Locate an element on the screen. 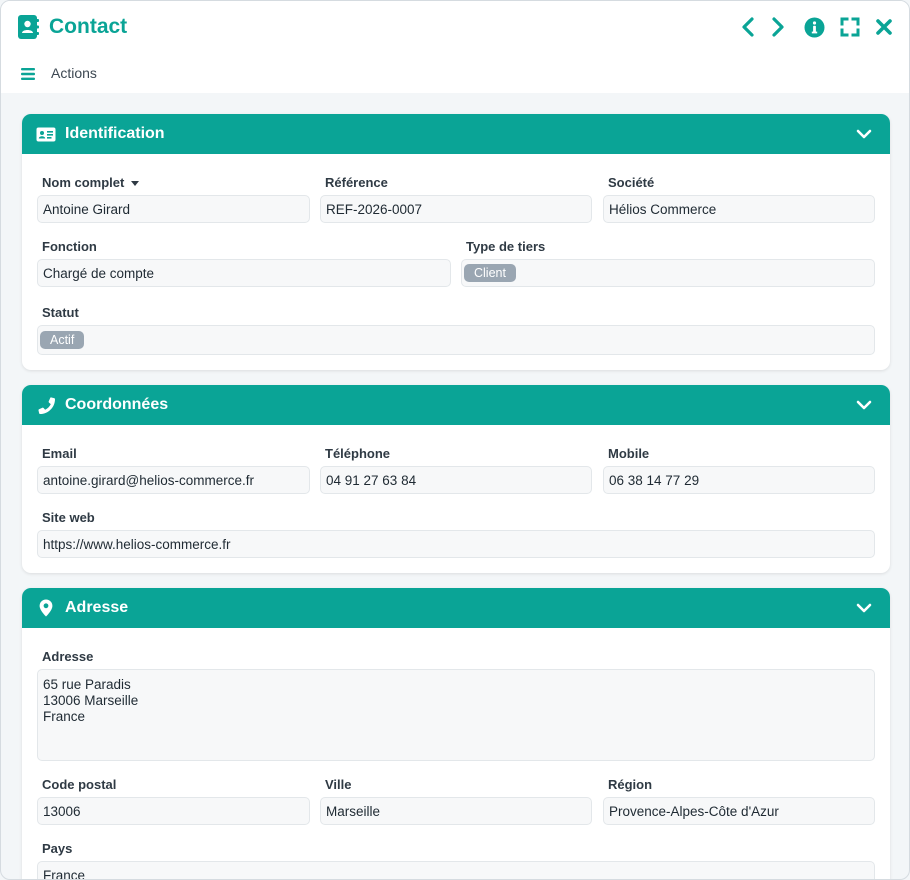 This screenshot has width=910, height=880. pays-field: France is located at coordinates (456, 870).